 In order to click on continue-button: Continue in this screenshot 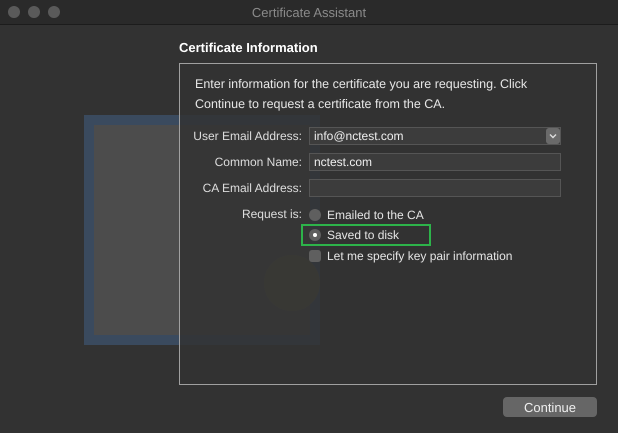, I will do `click(550, 407)`.